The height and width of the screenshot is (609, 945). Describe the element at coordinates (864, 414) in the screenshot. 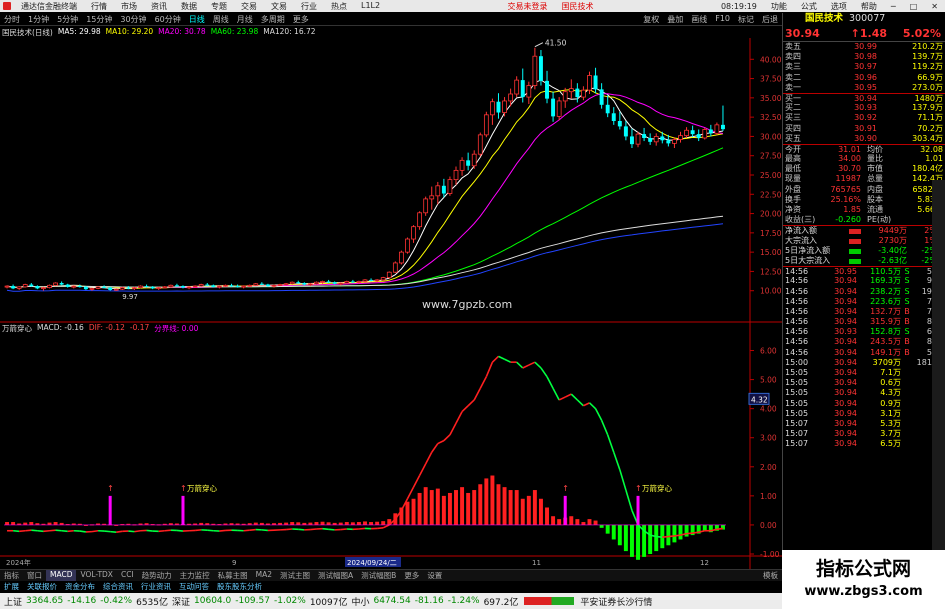

I see `tick-row-14: 15:0530.943.1万2` at that location.